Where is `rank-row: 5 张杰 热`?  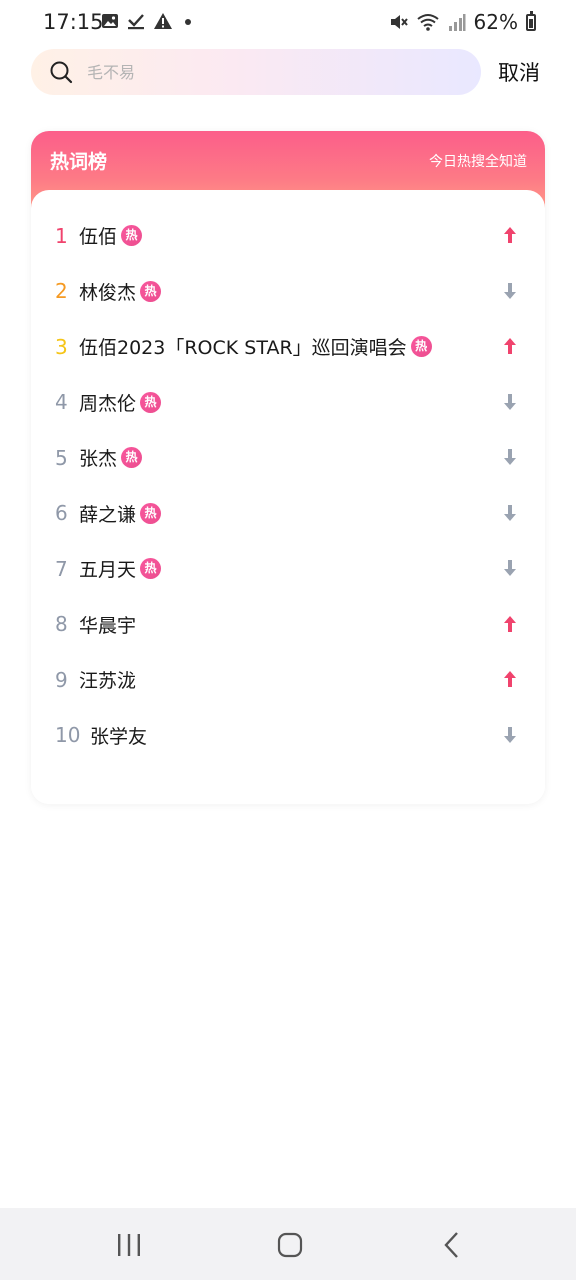 rank-row: 5 张杰 热 is located at coordinates (288, 458).